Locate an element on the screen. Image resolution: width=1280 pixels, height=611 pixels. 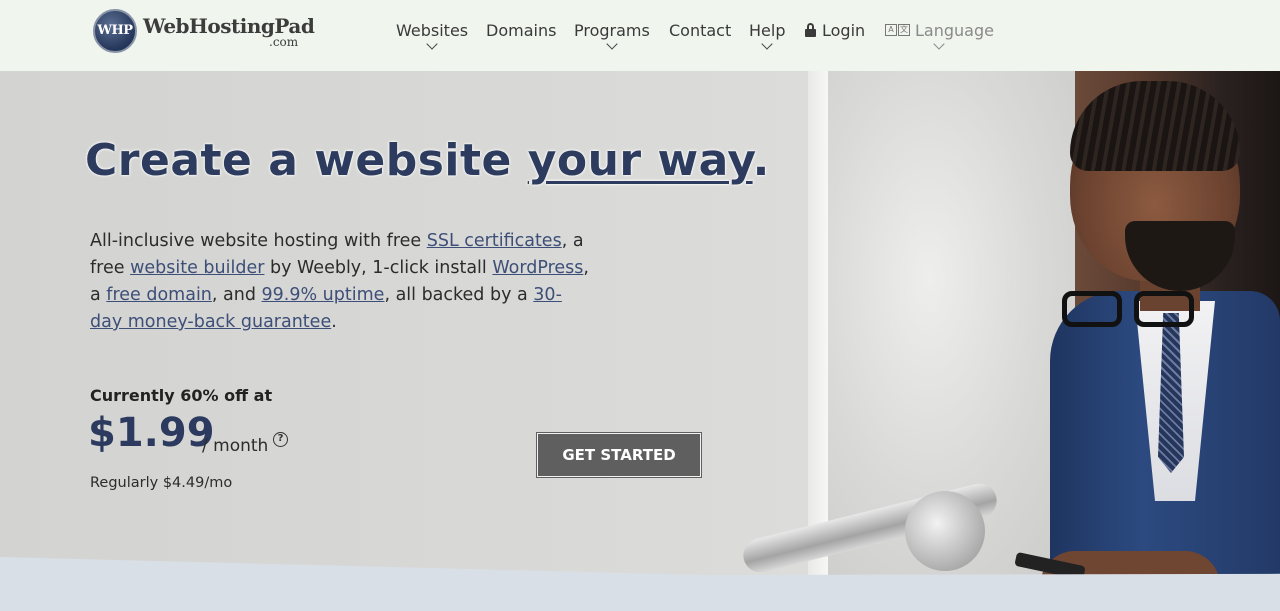
free-domain-link: free domain is located at coordinates (159, 295).